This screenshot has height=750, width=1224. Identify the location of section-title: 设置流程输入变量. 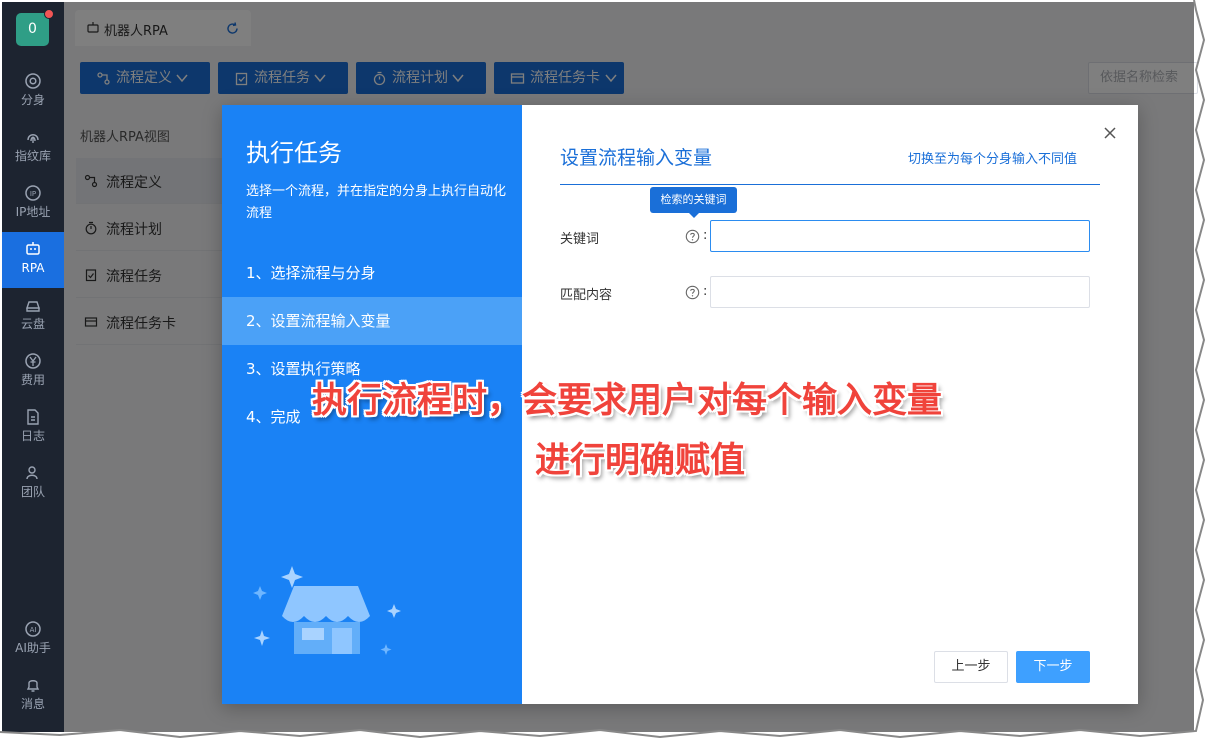
(636, 158).